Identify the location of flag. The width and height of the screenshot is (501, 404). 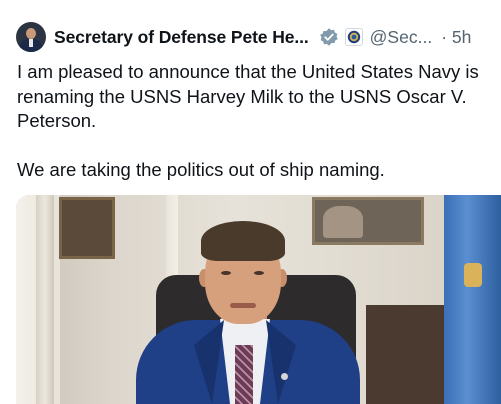
(472, 299).